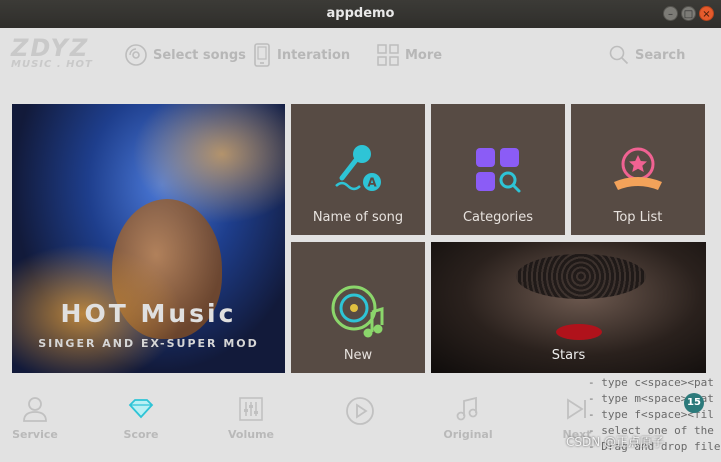 The height and width of the screenshot is (462, 721). I want to click on equalizer-icon, so click(251, 409).